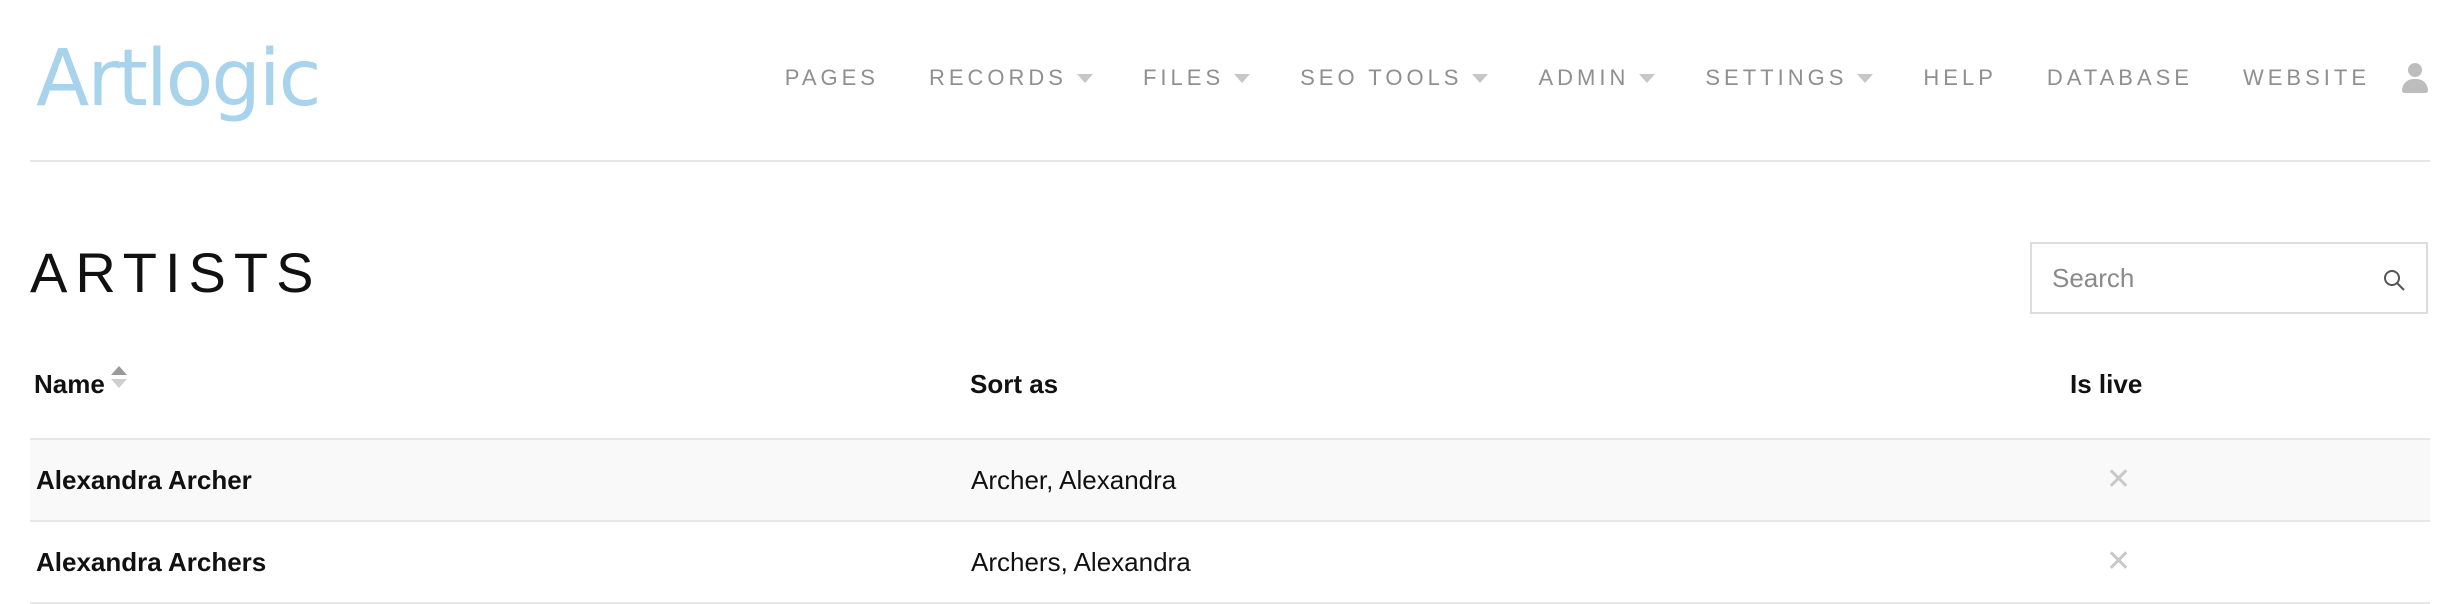 The image size is (2458, 604). I want to click on sort-as-cell: Archers, Alexandra, so click(1081, 562).